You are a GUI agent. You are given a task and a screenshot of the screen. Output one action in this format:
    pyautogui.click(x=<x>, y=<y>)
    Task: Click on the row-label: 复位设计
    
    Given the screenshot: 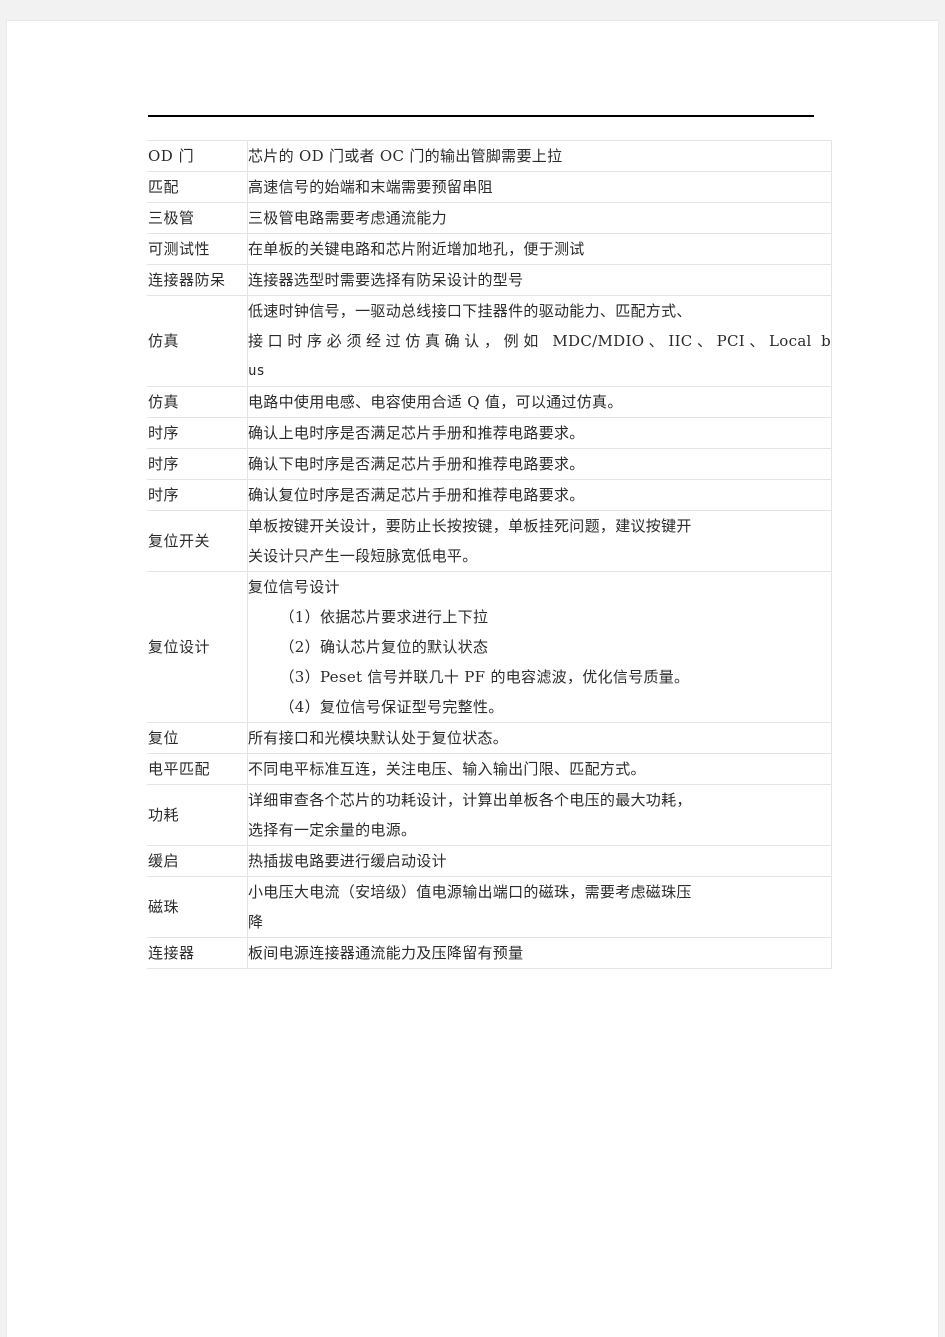 What is the action you would take?
    pyautogui.click(x=197, y=647)
    